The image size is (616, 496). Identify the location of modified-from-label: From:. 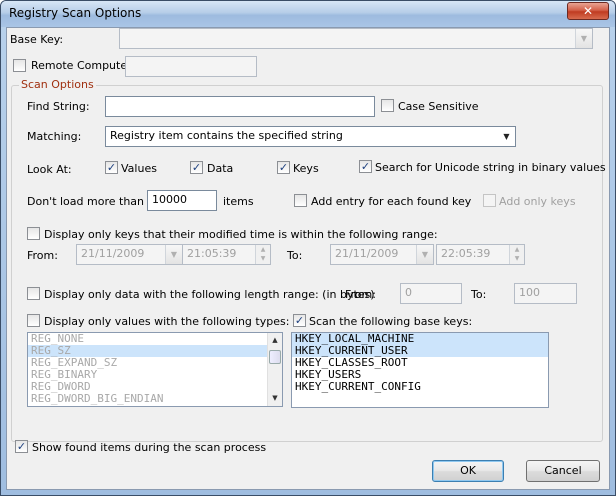
(42, 255).